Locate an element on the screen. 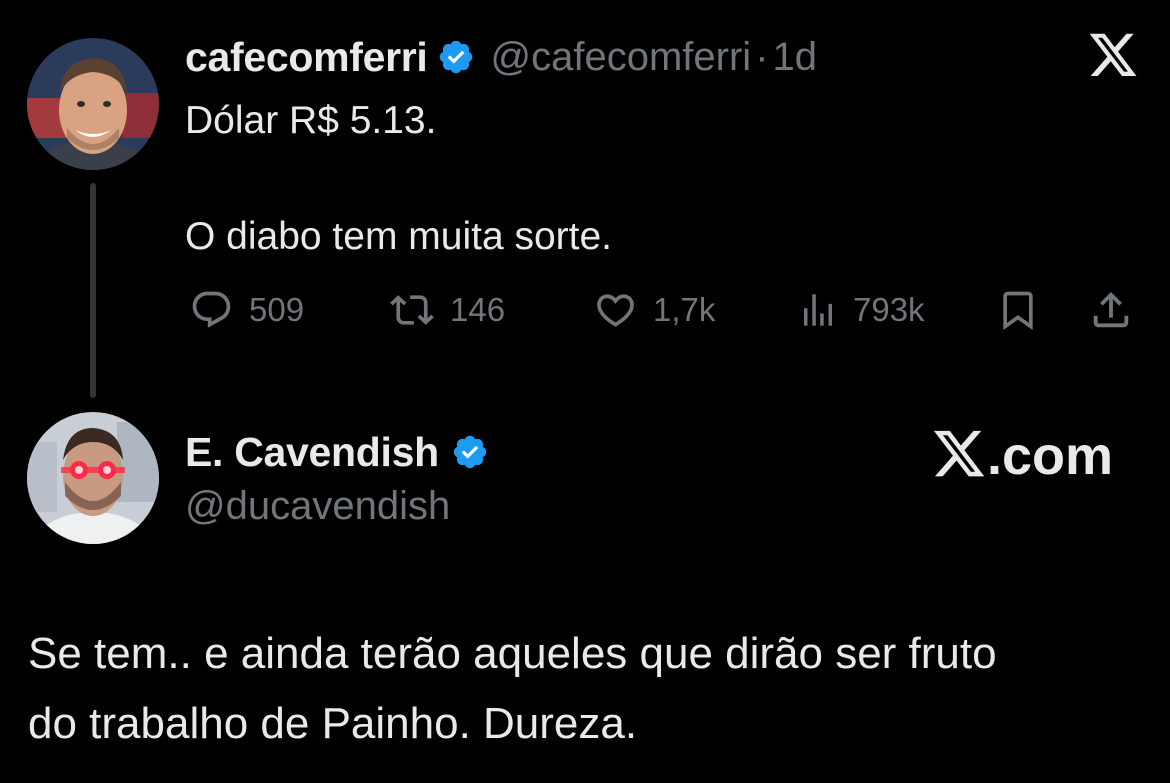  reply-handle: @ducavendish is located at coordinates (317, 506).